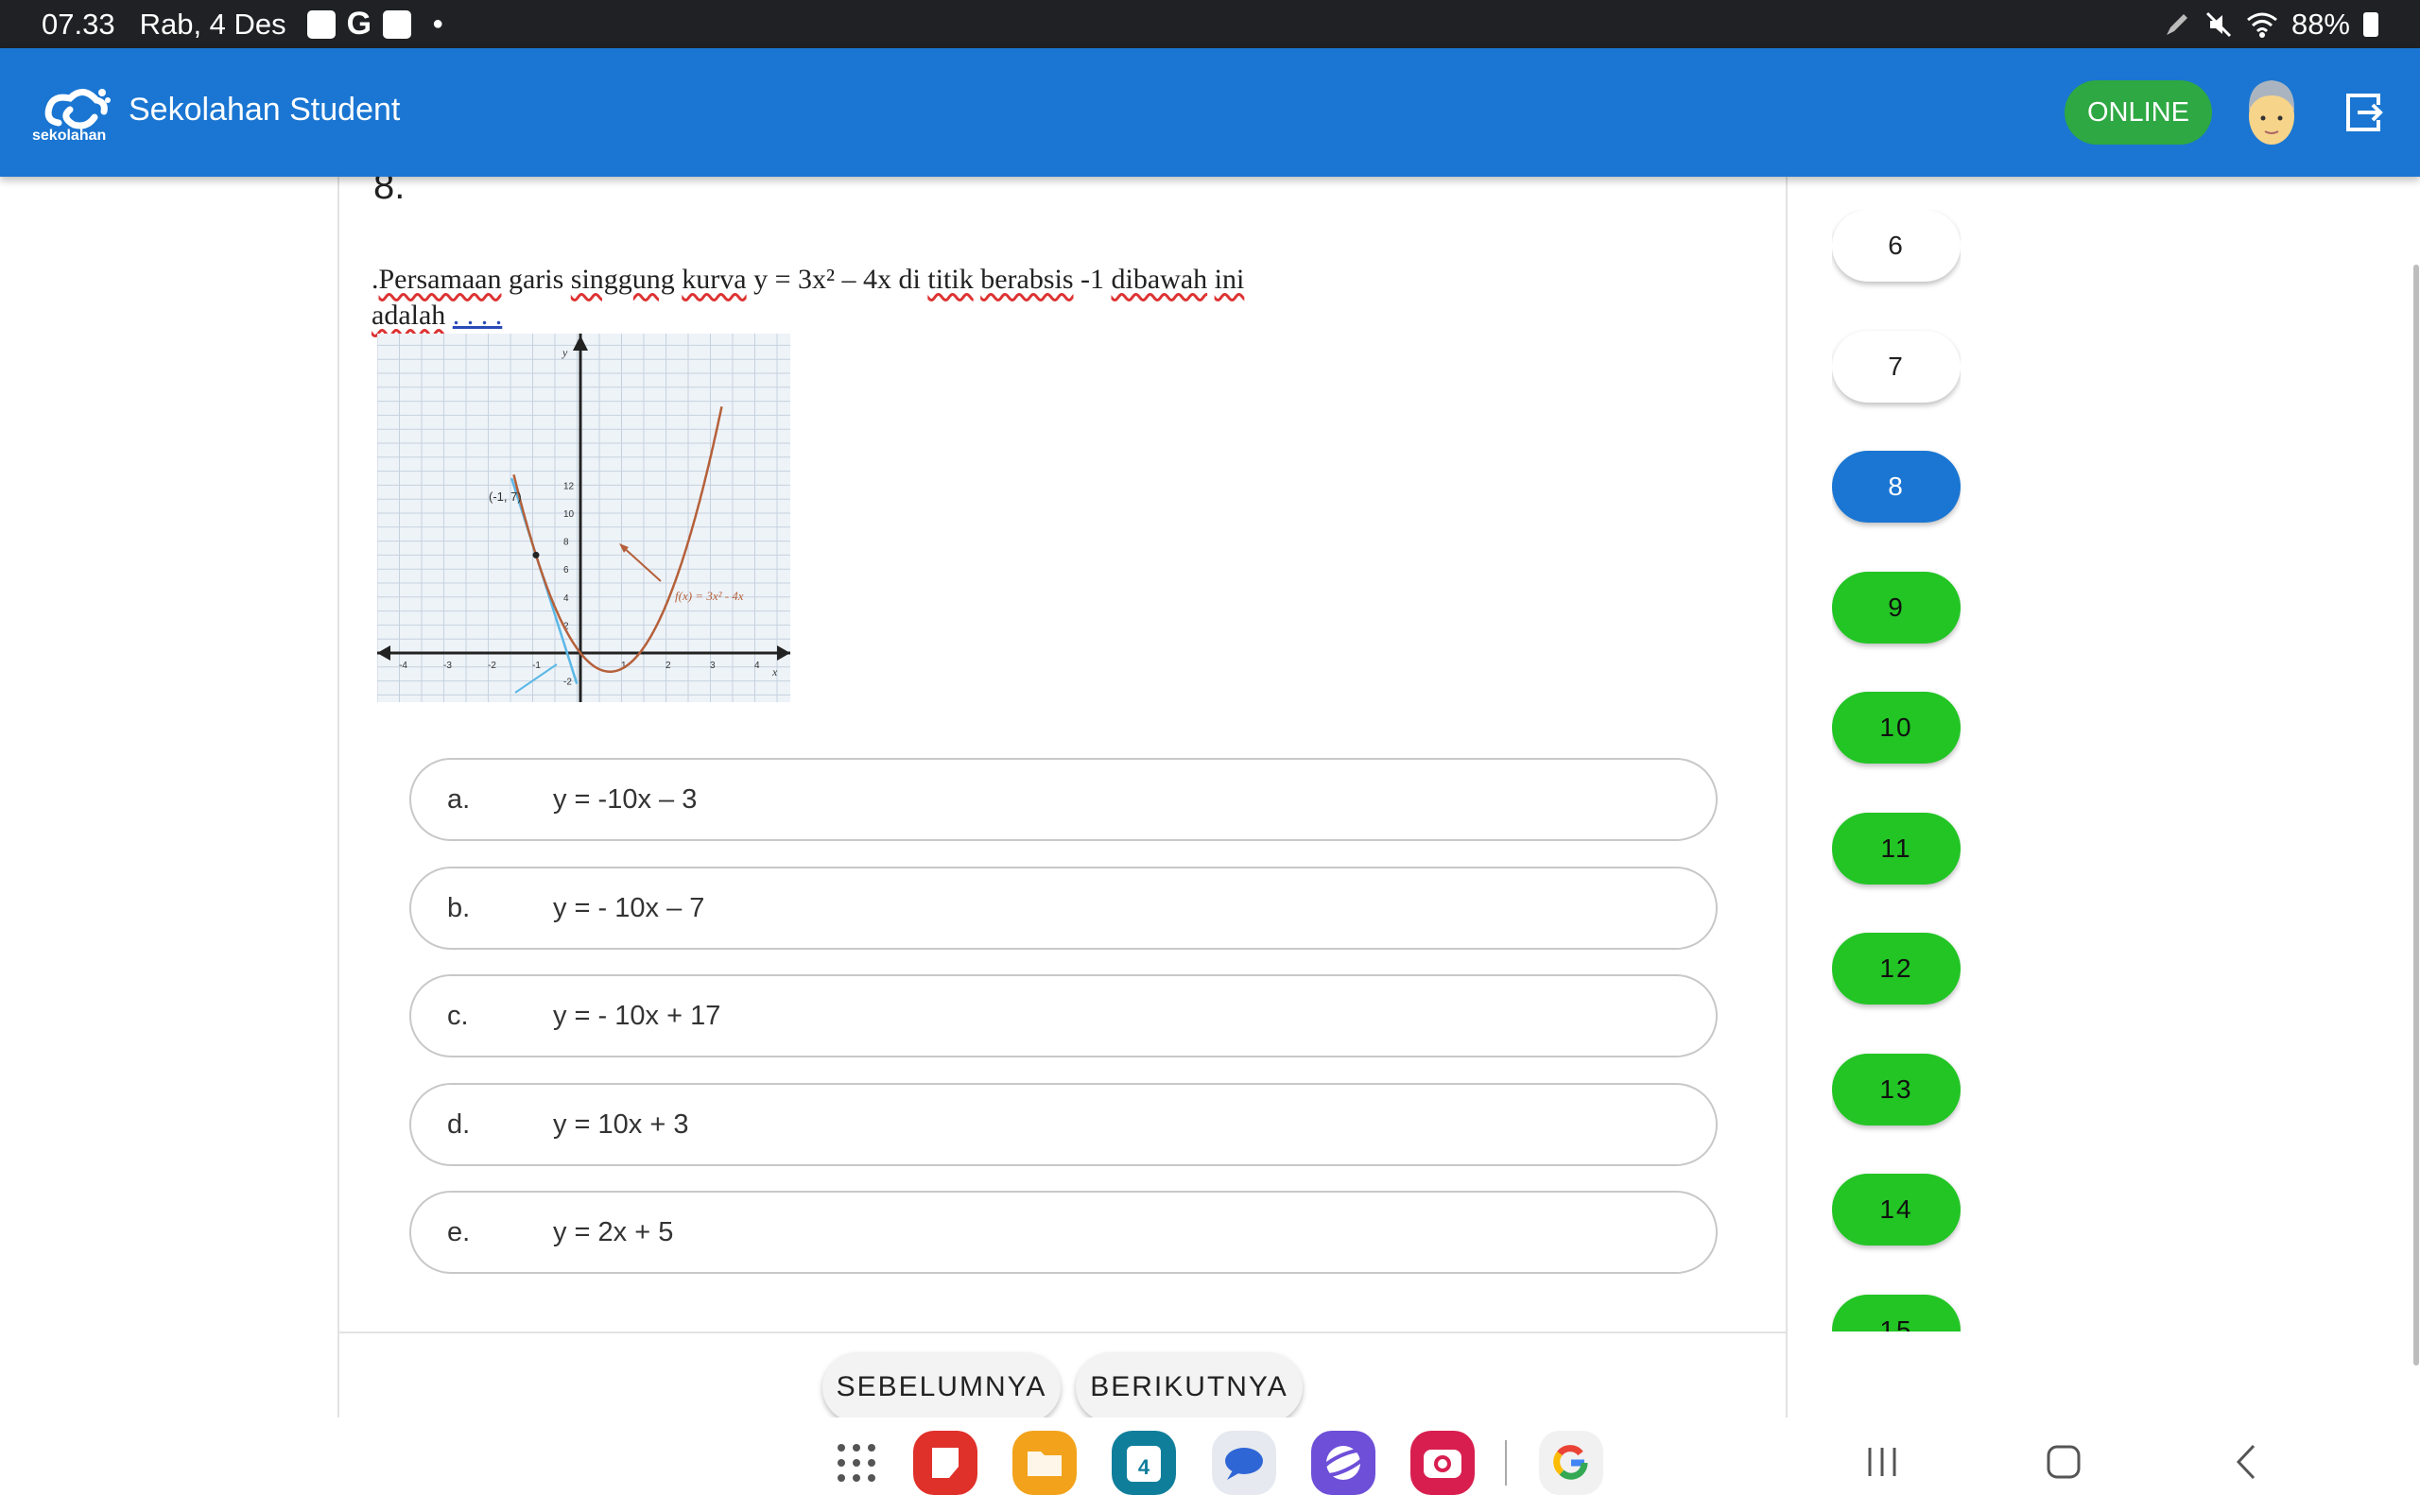 The width and height of the screenshot is (2420, 1512). What do you see at coordinates (1189, 1387) in the screenshot?
I see `next-button: BERIKUTNYA` at bounding box center [1189, 1387].